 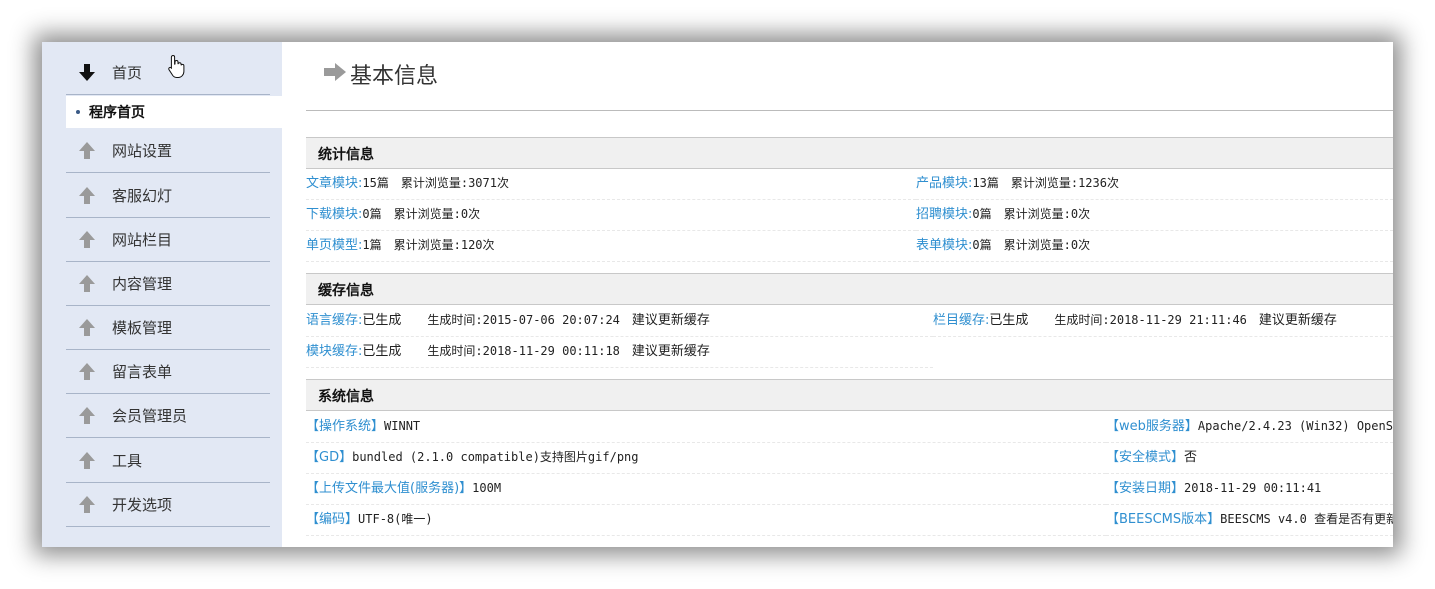 I want to click on hand-cursor-icon, so click(x=177, y=68).